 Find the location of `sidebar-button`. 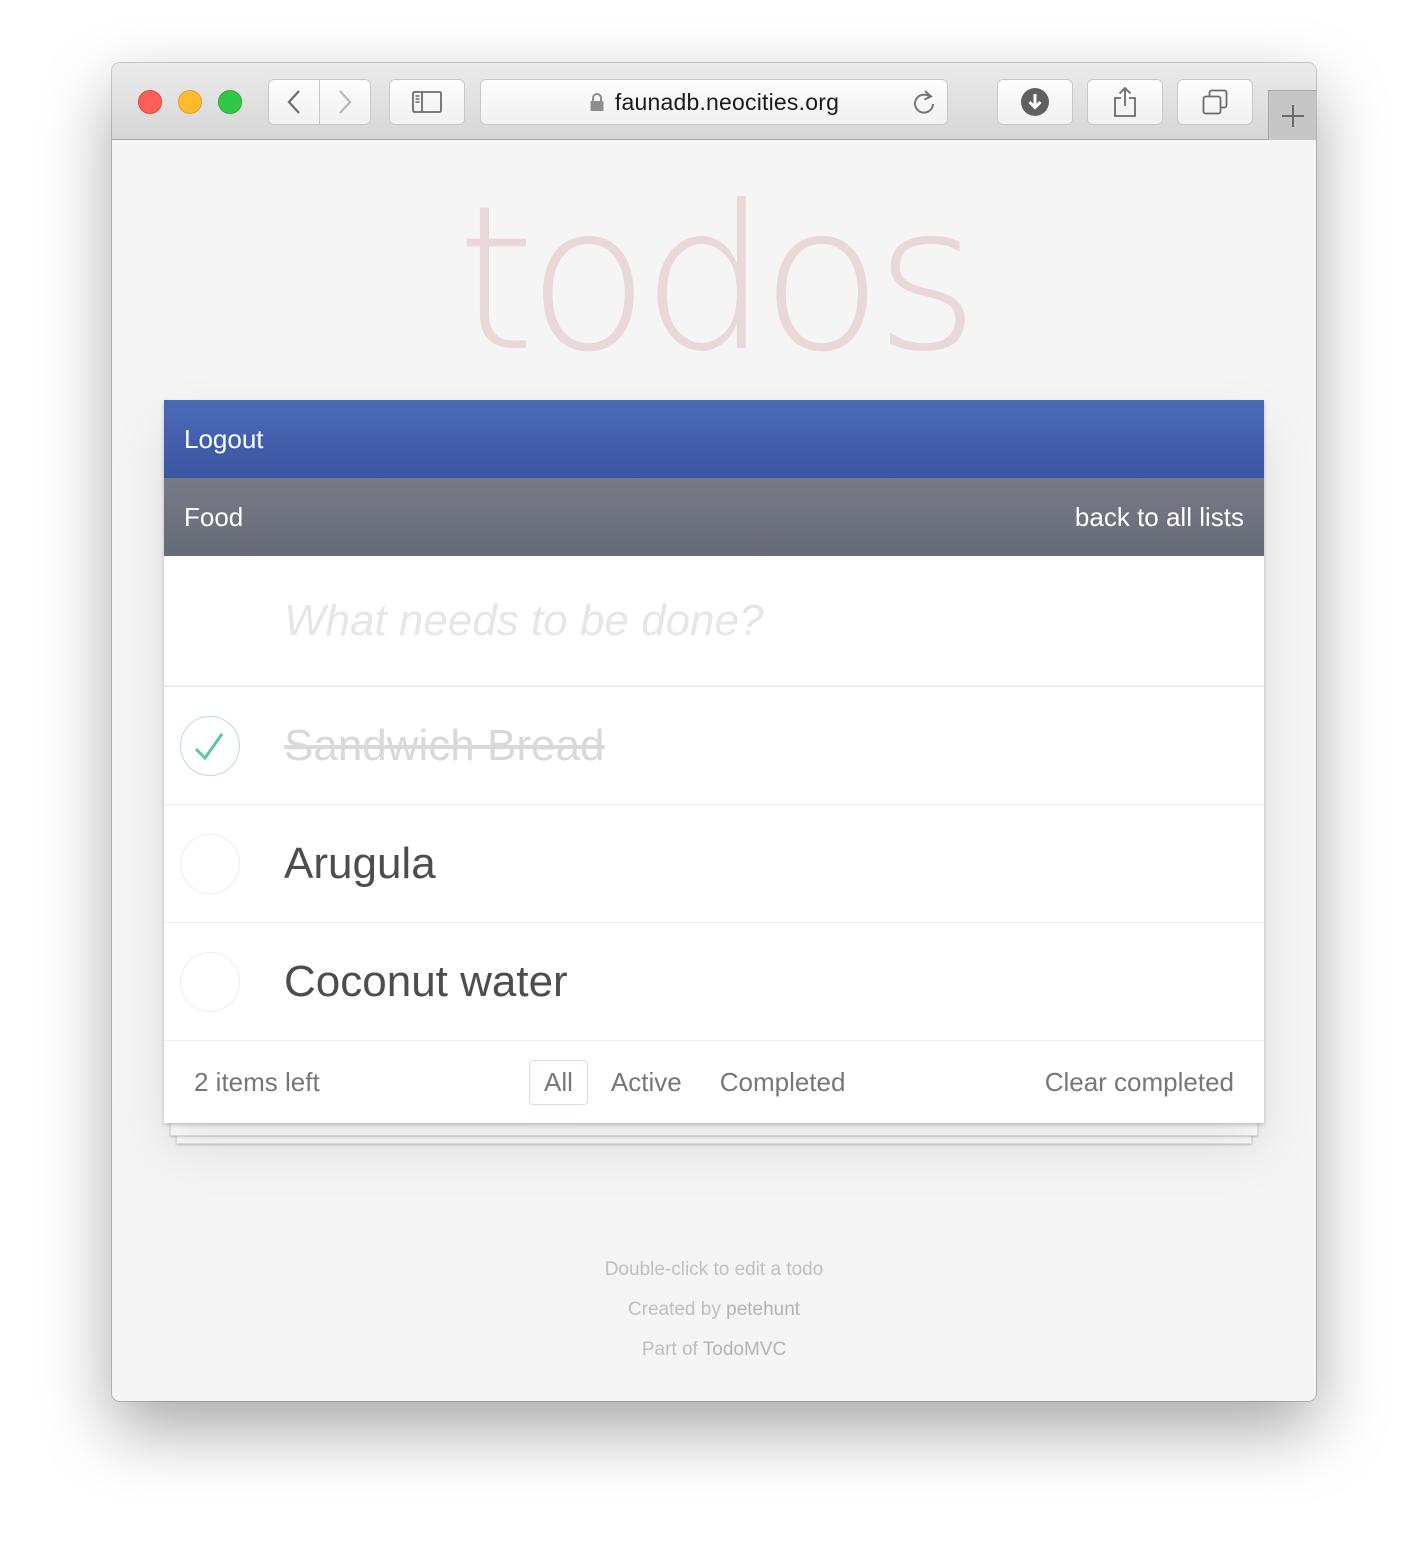

sidebar-button is located at coordinates (427, 102).